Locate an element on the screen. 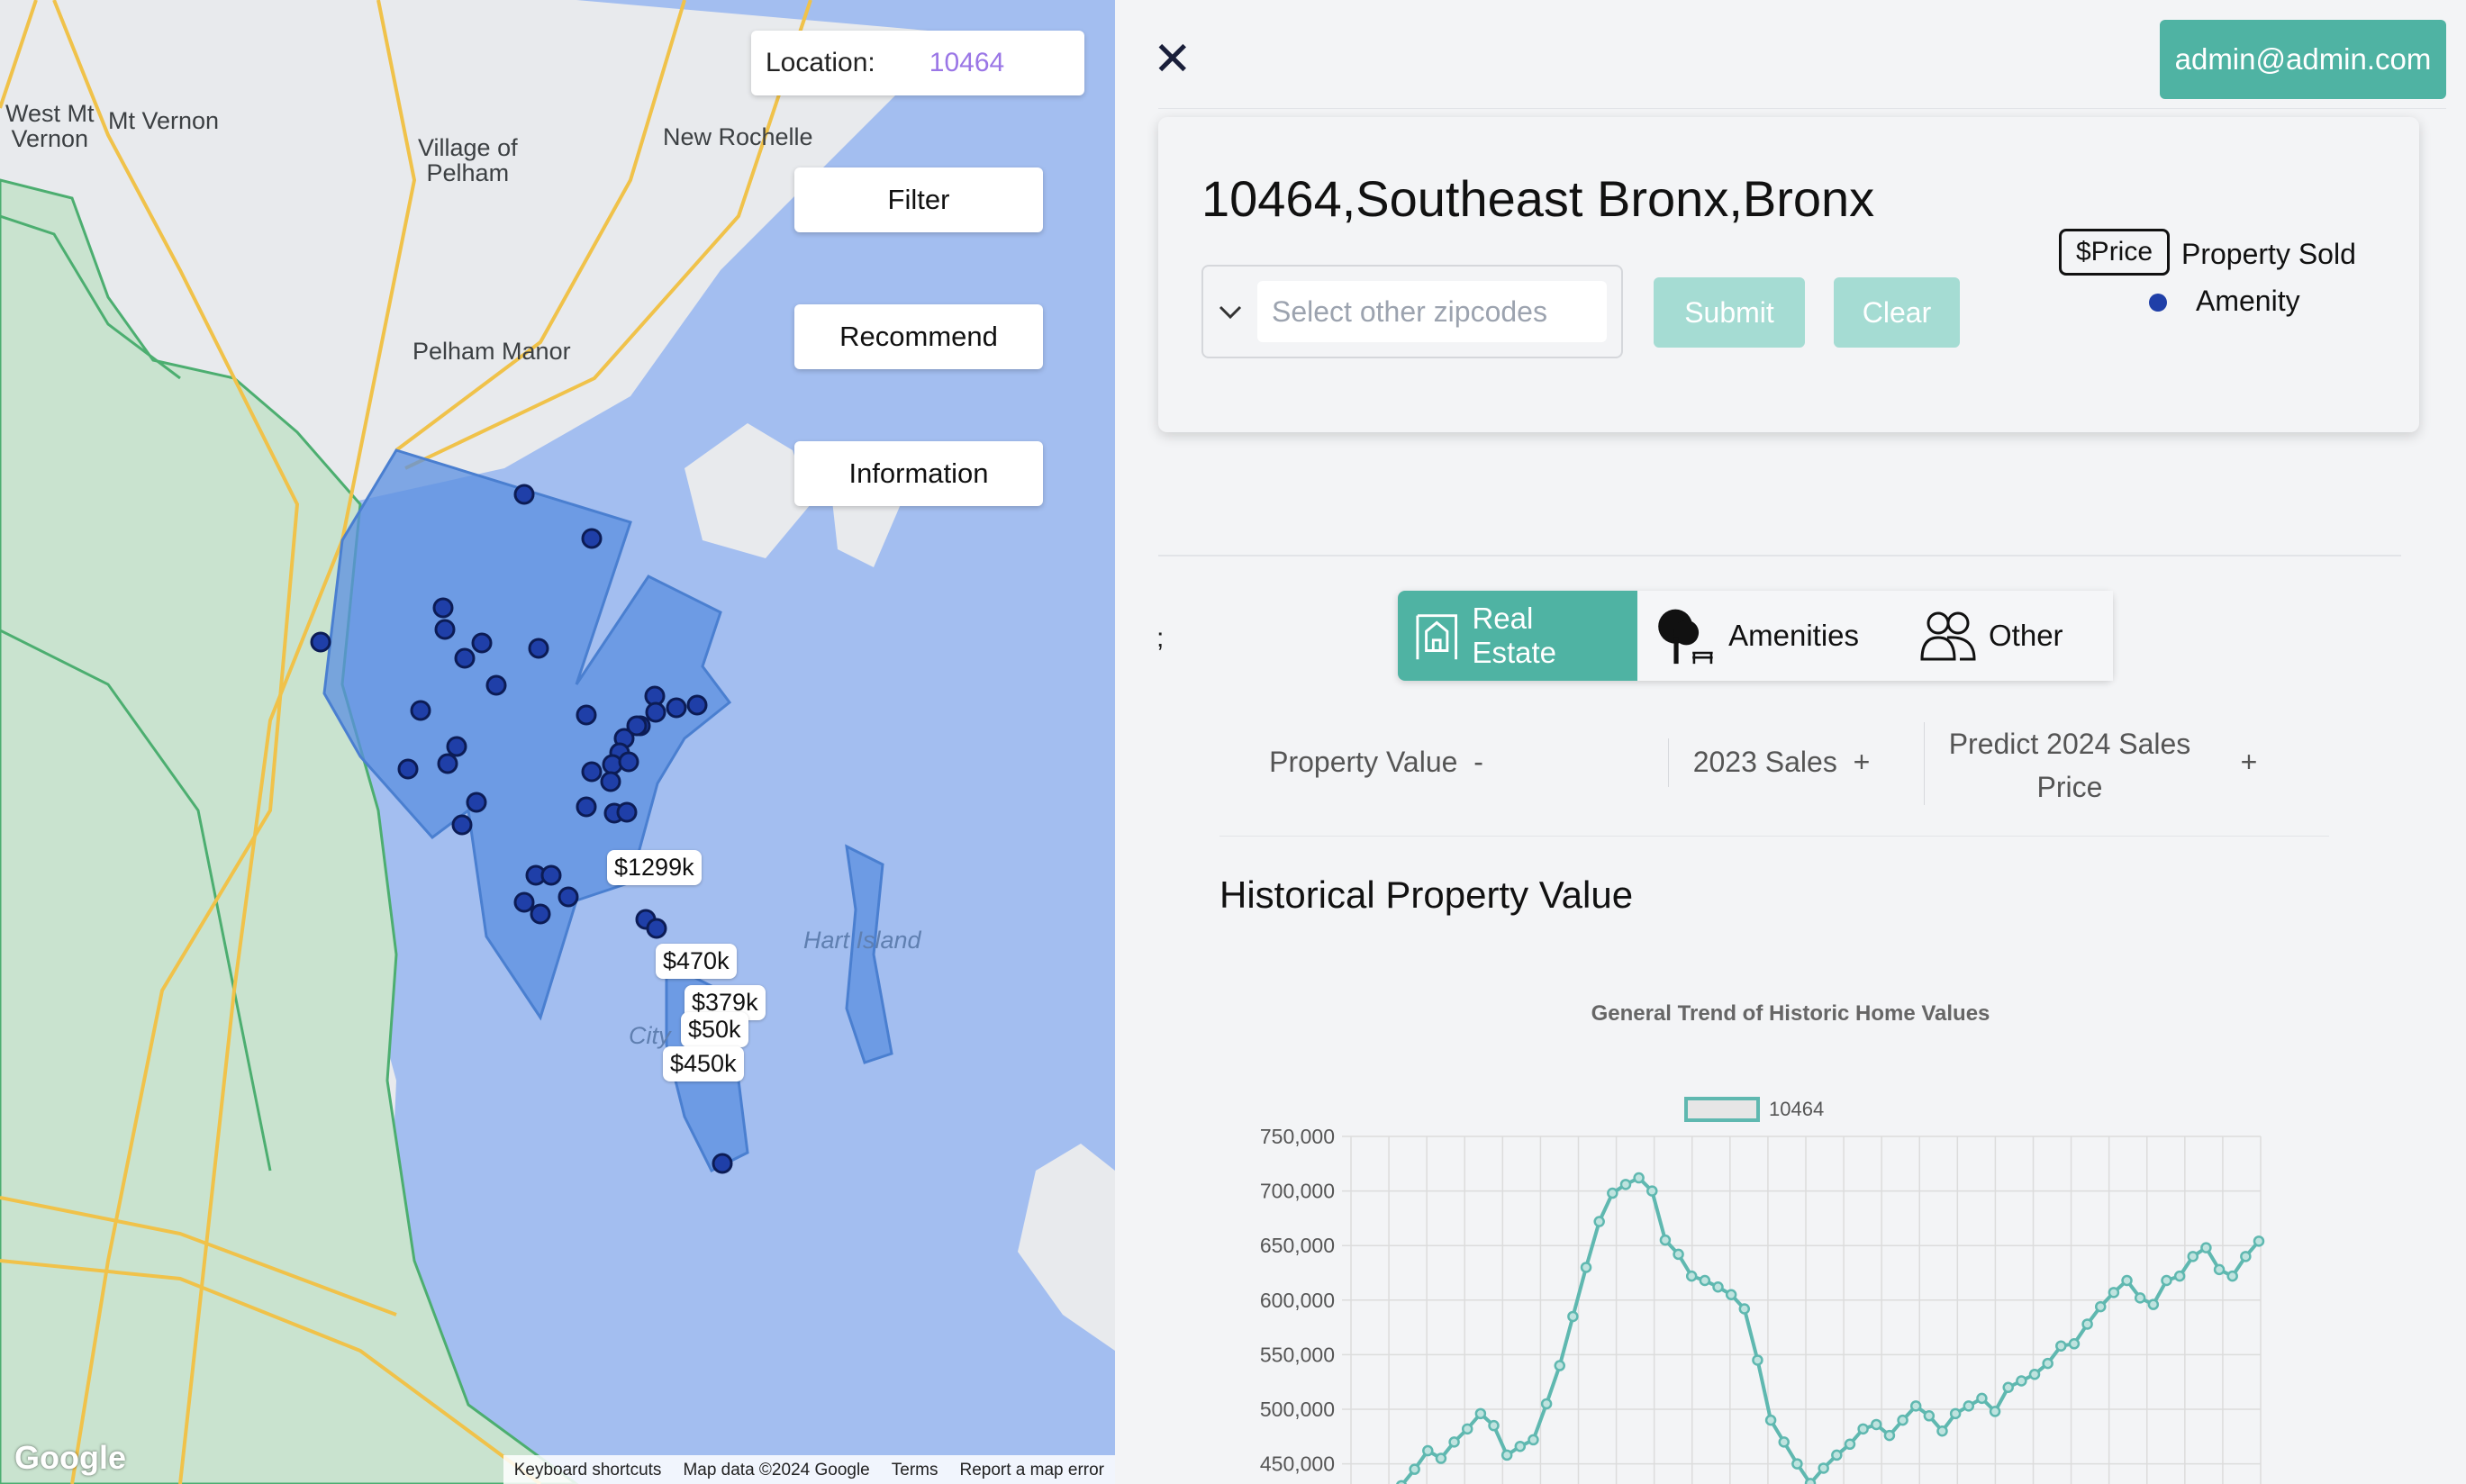 This screenshot has width=2466, height=1484. terms-link: Terms is located at coordinates (915, 1469).